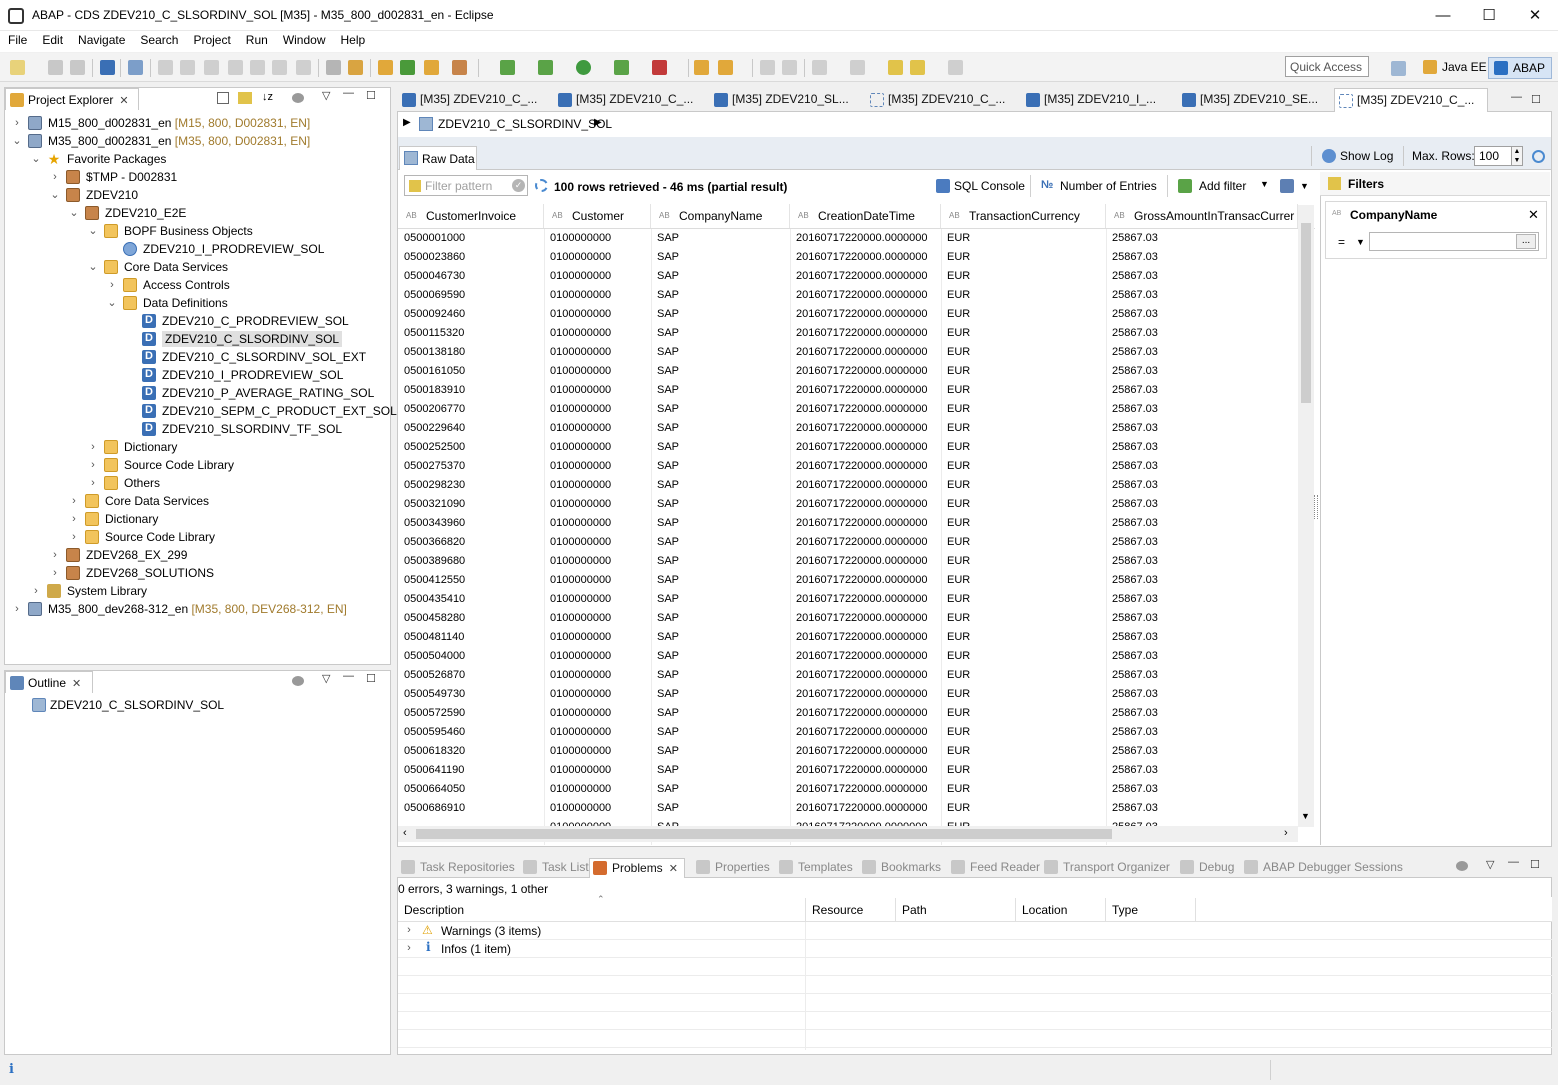  Describe the element at coordinates (725, 67) in the screenshot. I see `open-task-icon` at that location.